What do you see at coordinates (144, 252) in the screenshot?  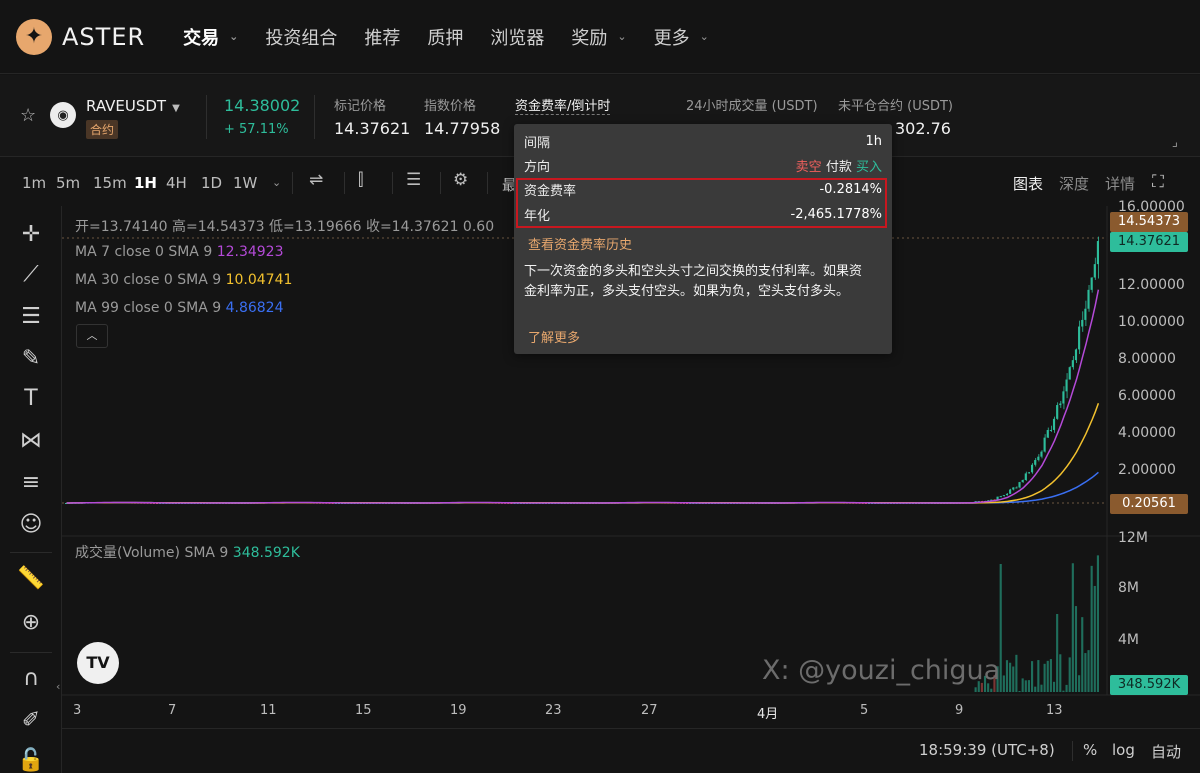 I see `ma7-legend-label: MA 7 close 0 SMA 9` at bounding box center [144, 252].